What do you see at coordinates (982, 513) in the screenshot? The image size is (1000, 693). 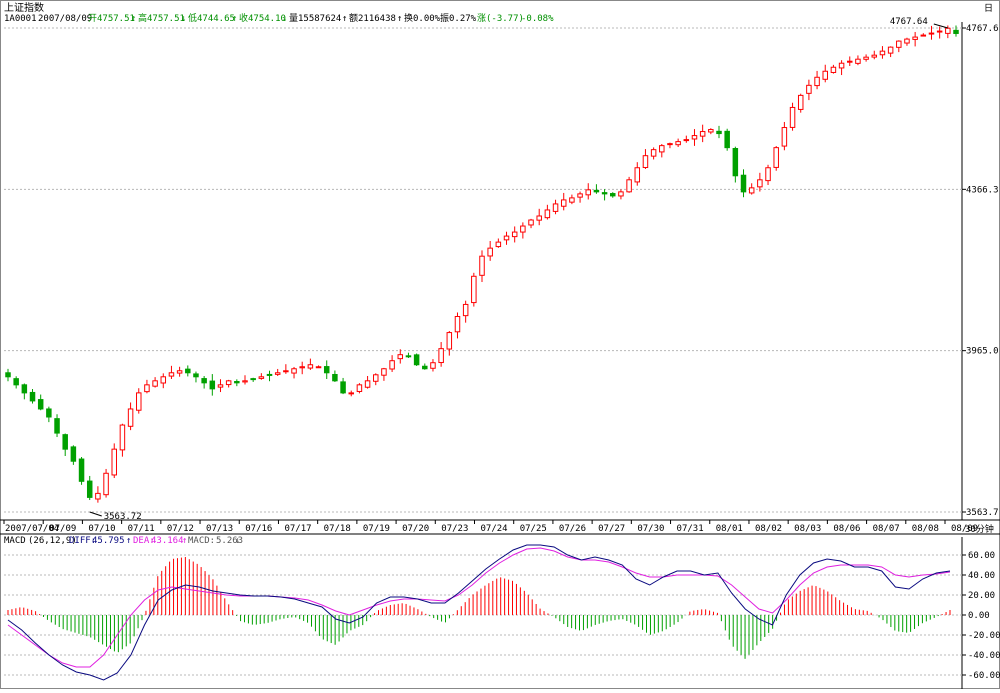 I see `price-tick-label: 3563.7` at bounding box center [982, 513].